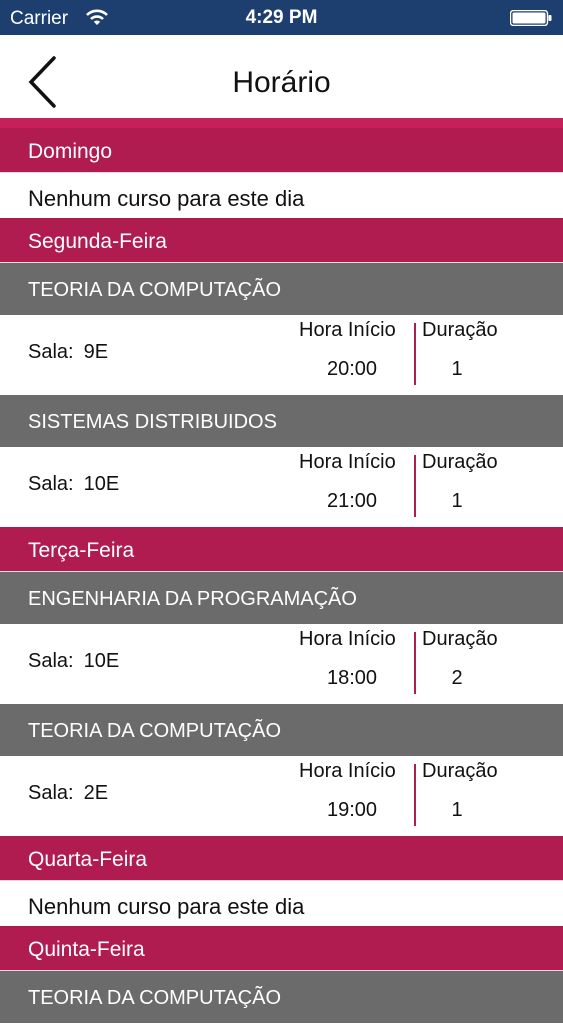  What do you see at coordinates (281, 796) in the screenshot?
I see `course-details: Sala: 2E Hora Início 19:00 Duração 1` at bounding box center [281, 796].